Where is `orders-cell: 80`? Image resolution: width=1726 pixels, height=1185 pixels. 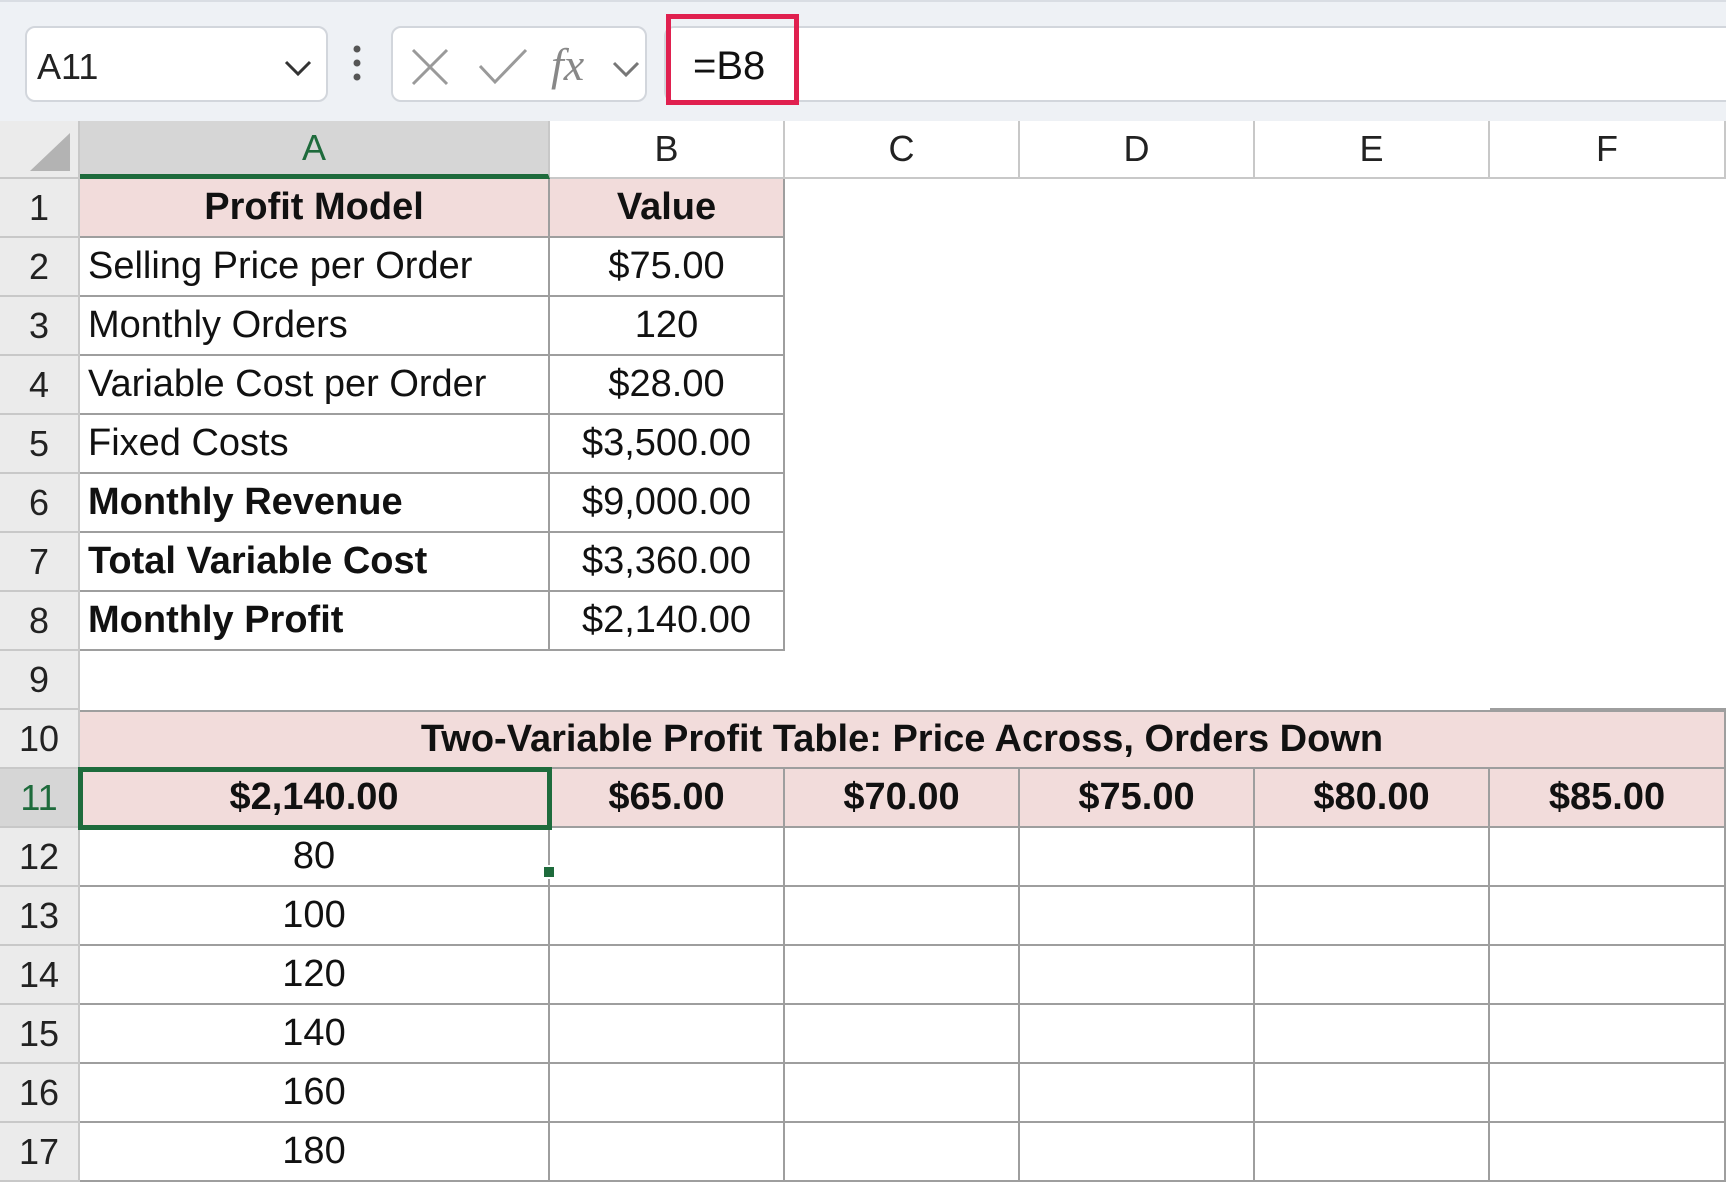 orders-cell: 80 is located at coordinates (315, 857).